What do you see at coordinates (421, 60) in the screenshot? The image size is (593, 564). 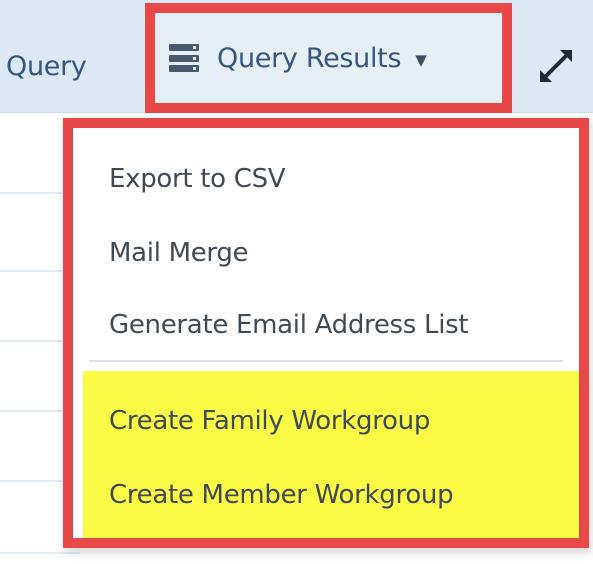 I see `caret-down-icon: ▼` at bounding box center [421, 60].